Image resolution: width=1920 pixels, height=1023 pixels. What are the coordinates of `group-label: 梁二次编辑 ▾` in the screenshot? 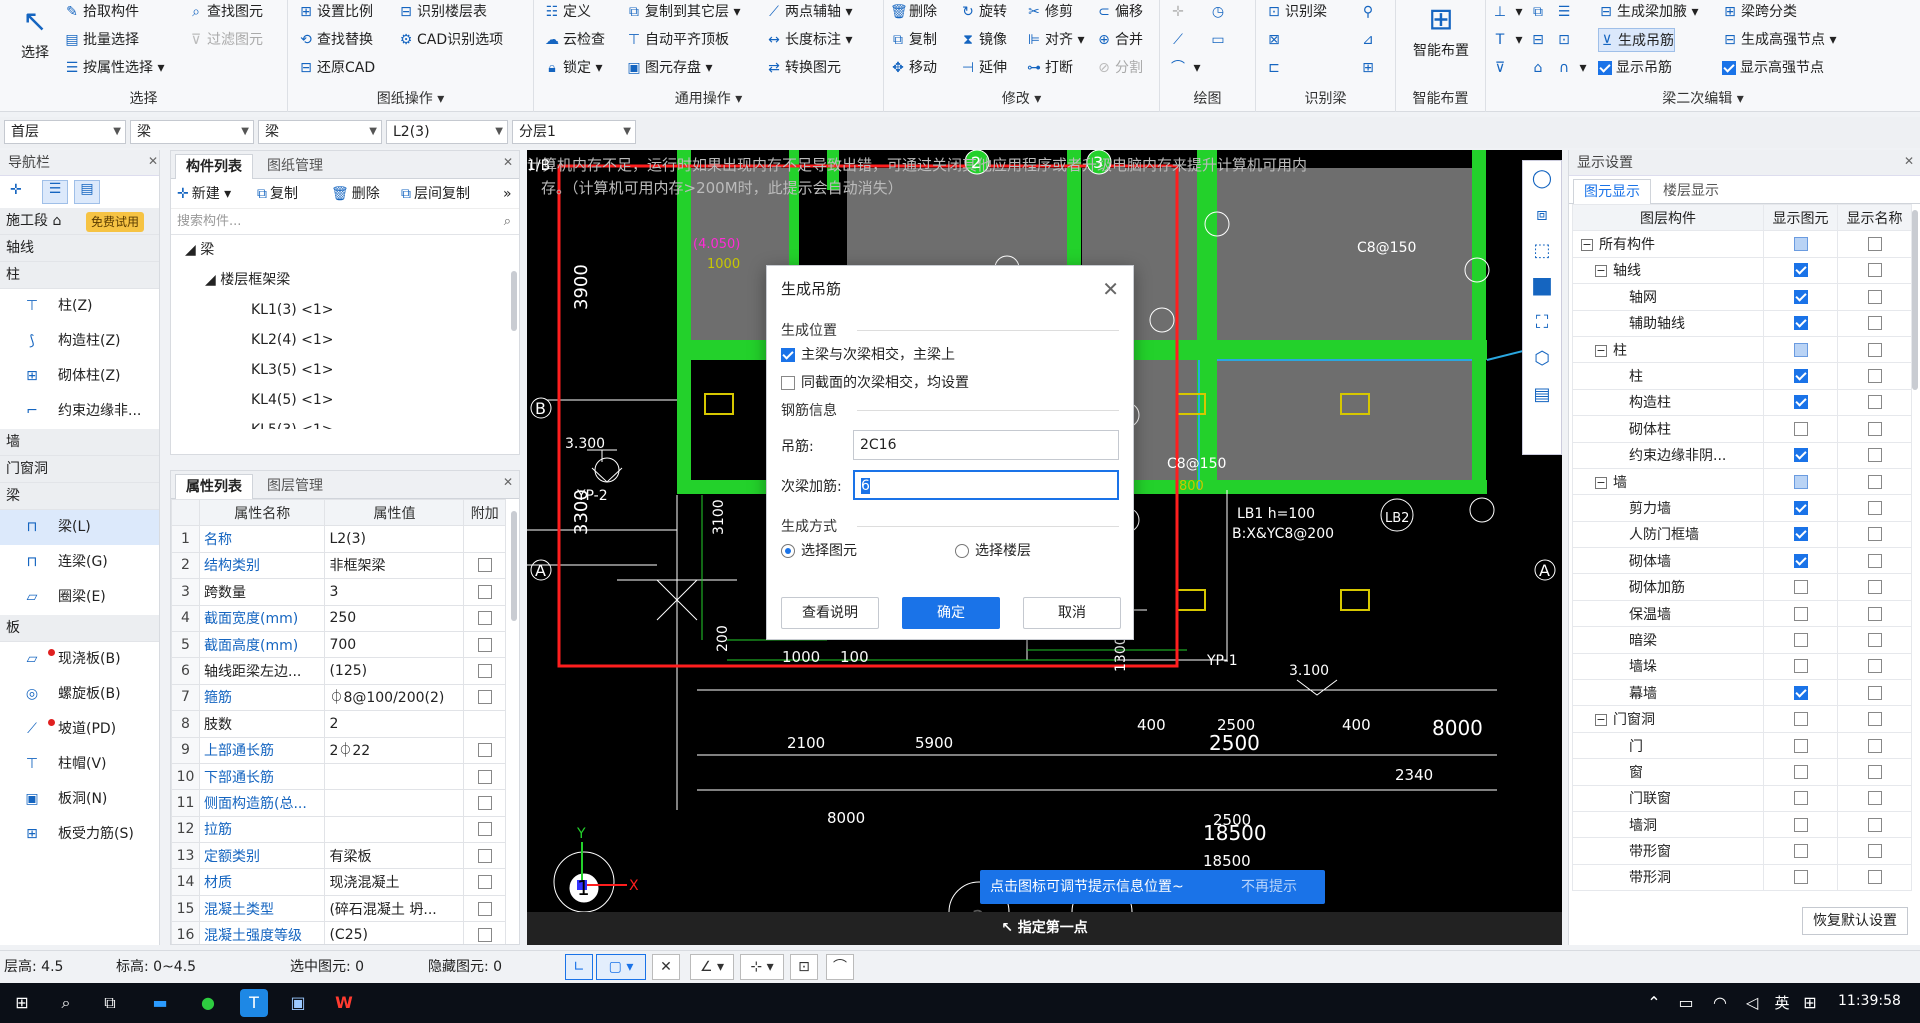 It's located at (1703, 98).